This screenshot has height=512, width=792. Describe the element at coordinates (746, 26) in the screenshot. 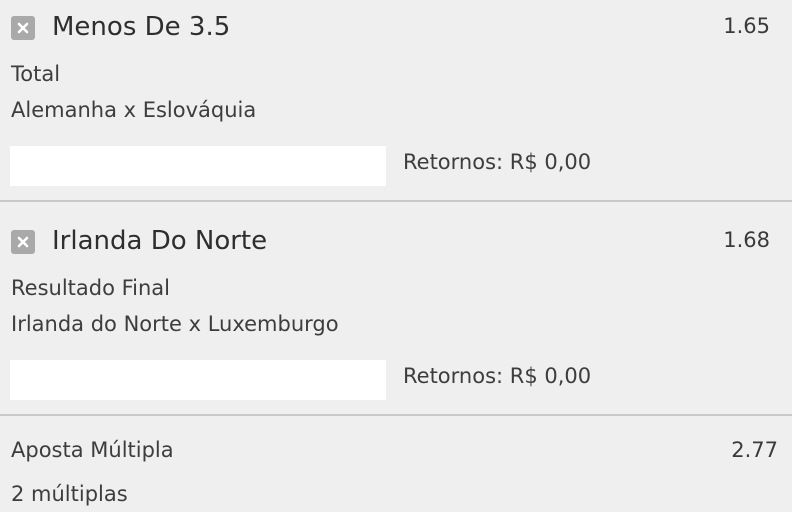

I see `selection-odds: 1.65` at that location.